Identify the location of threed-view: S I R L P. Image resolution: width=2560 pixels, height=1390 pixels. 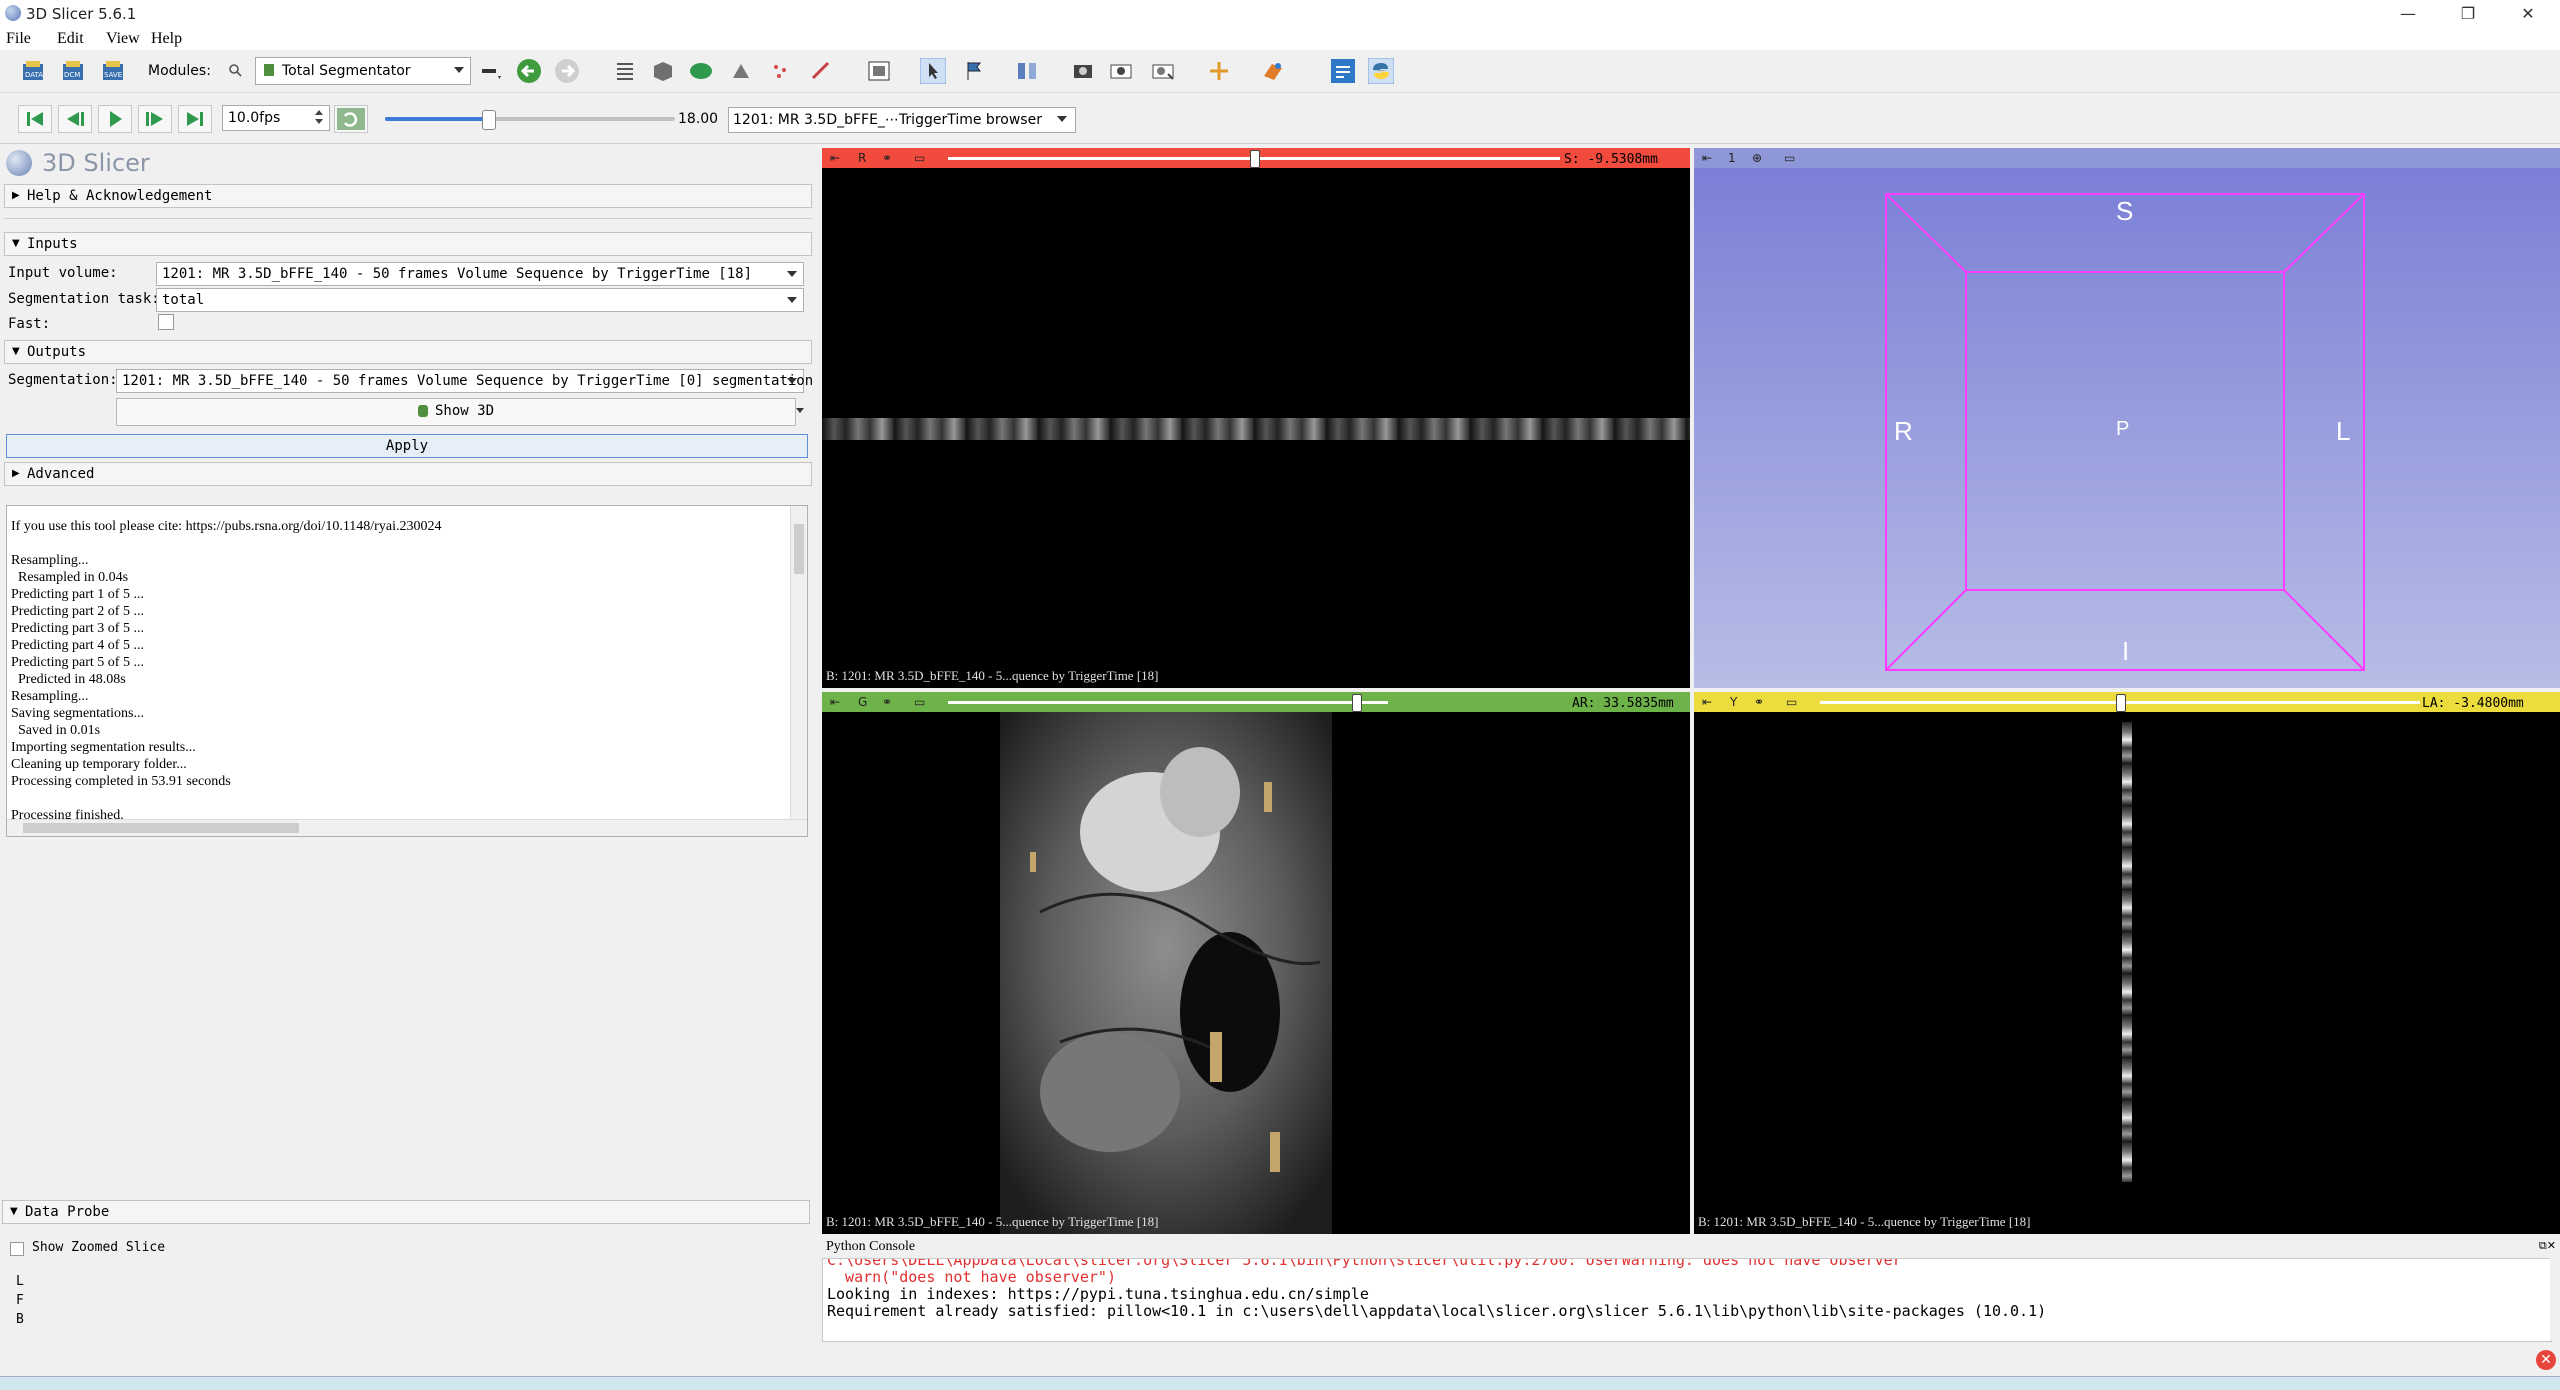
(2127, 428).